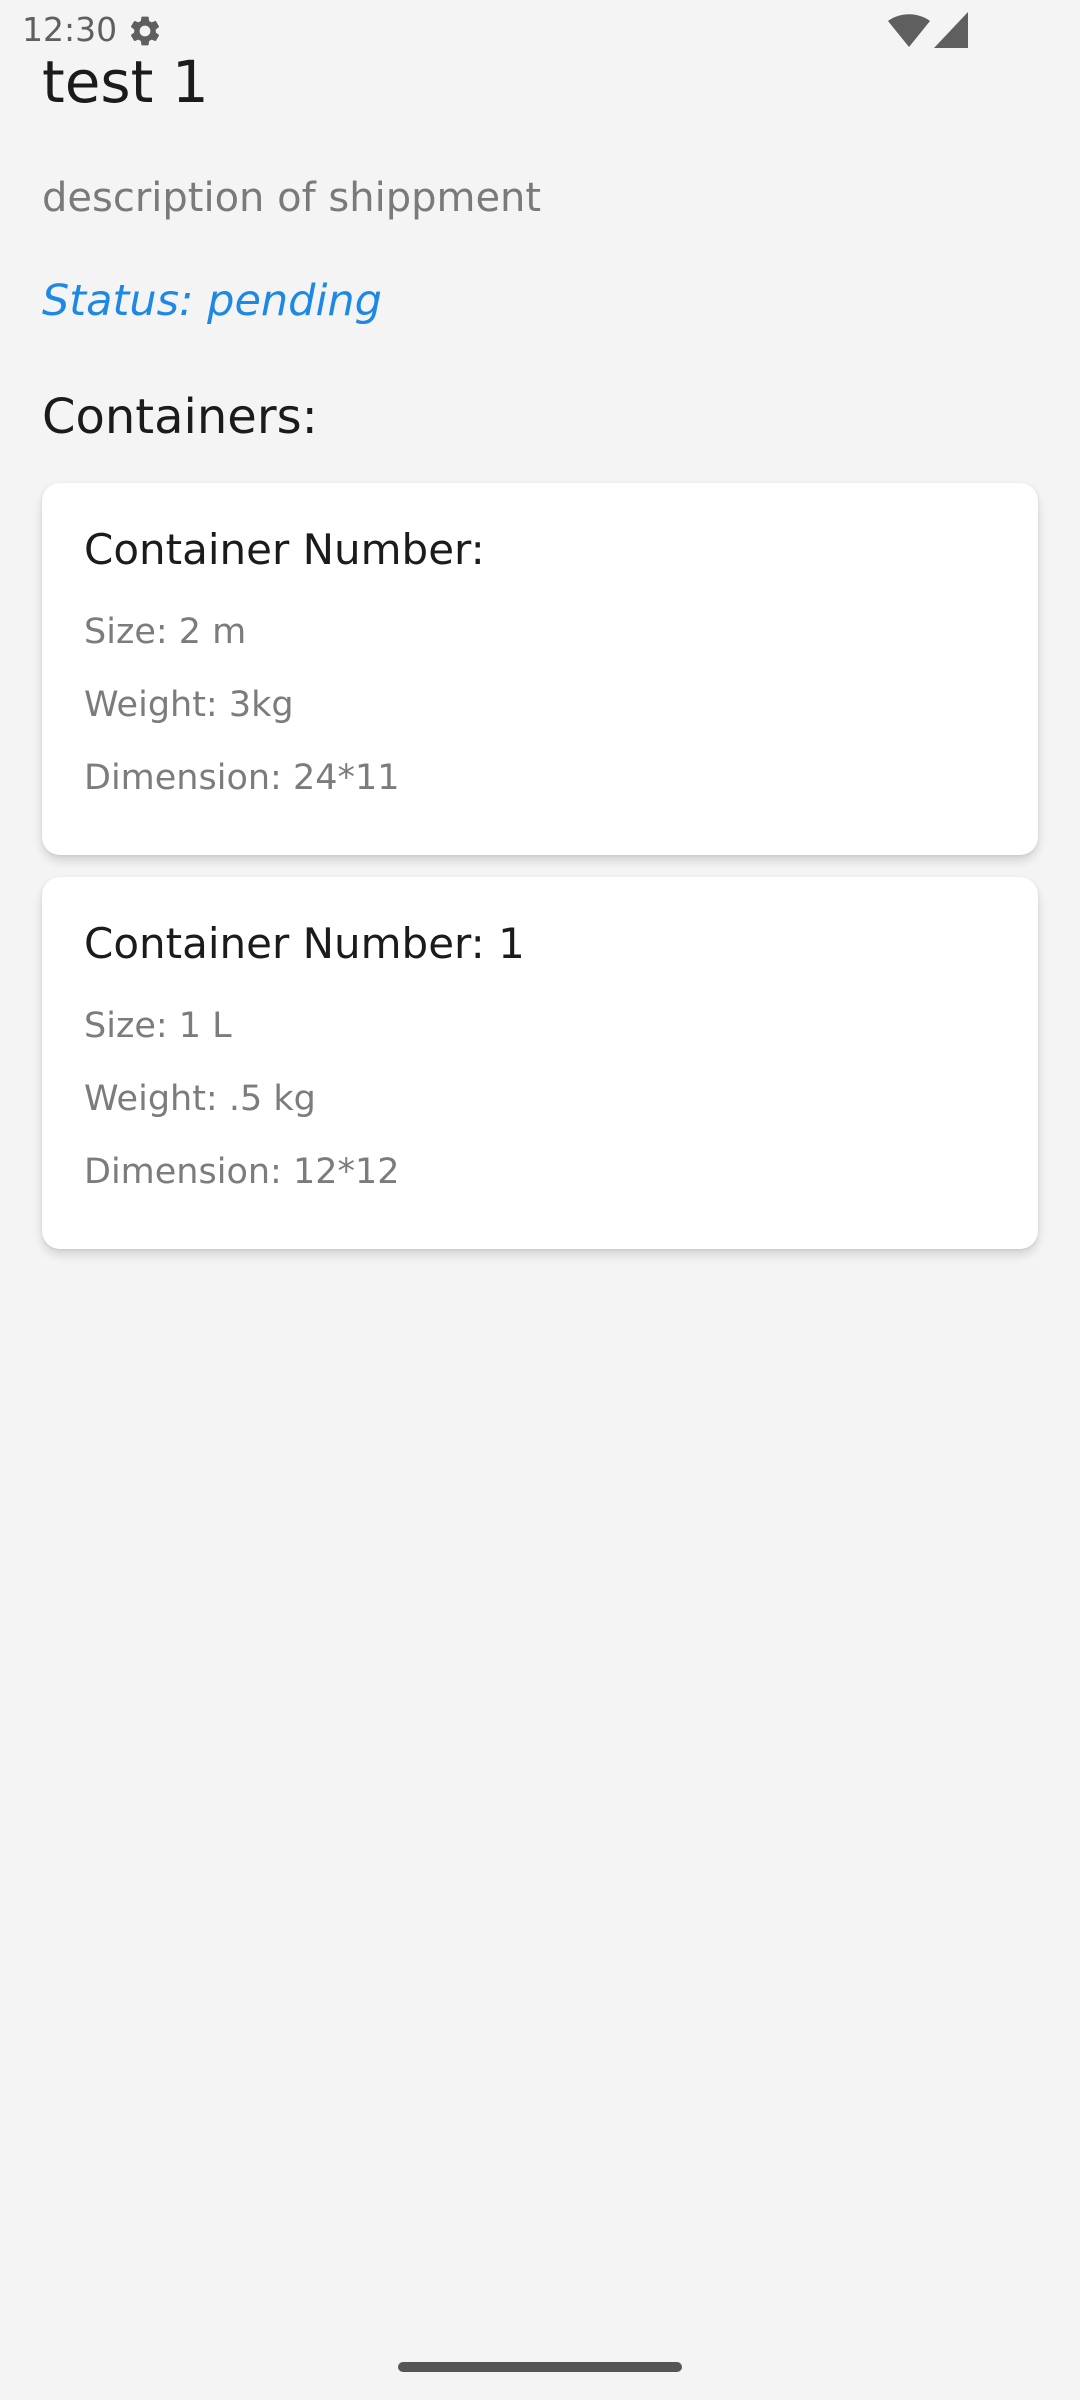  I want to click on container-dimension: Dimension: 24*11, so click(242, 778).